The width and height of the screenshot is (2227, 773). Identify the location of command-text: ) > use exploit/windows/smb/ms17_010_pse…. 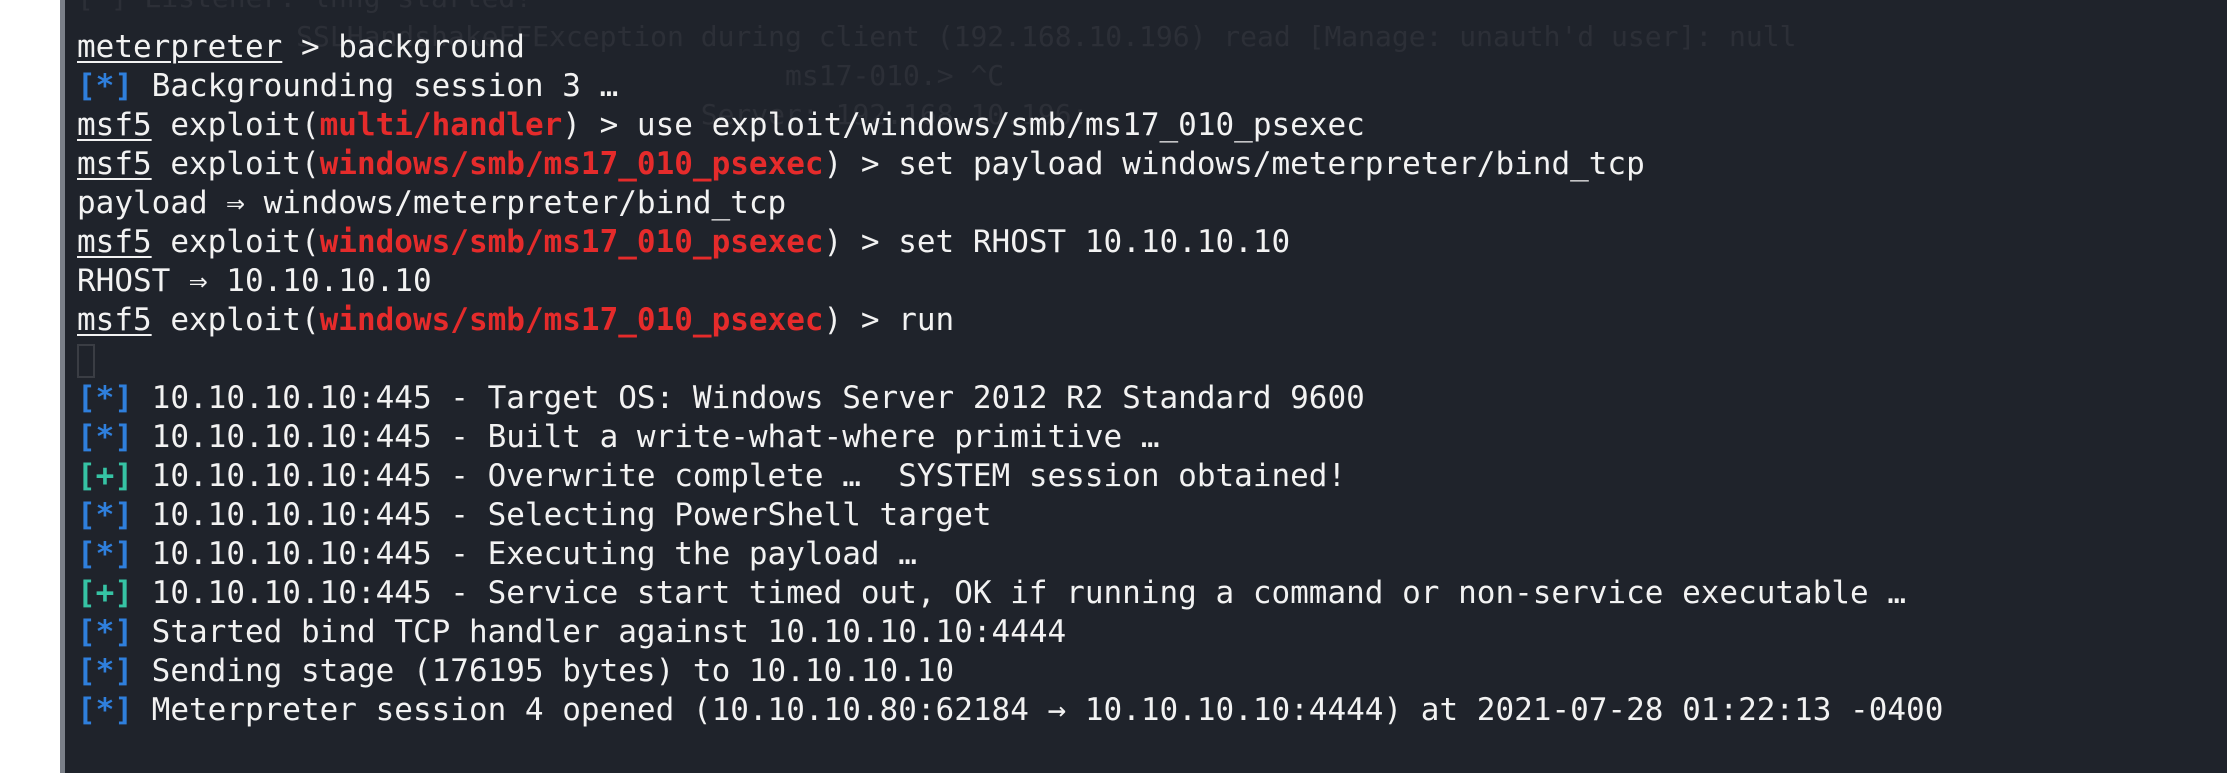
(963, 125).